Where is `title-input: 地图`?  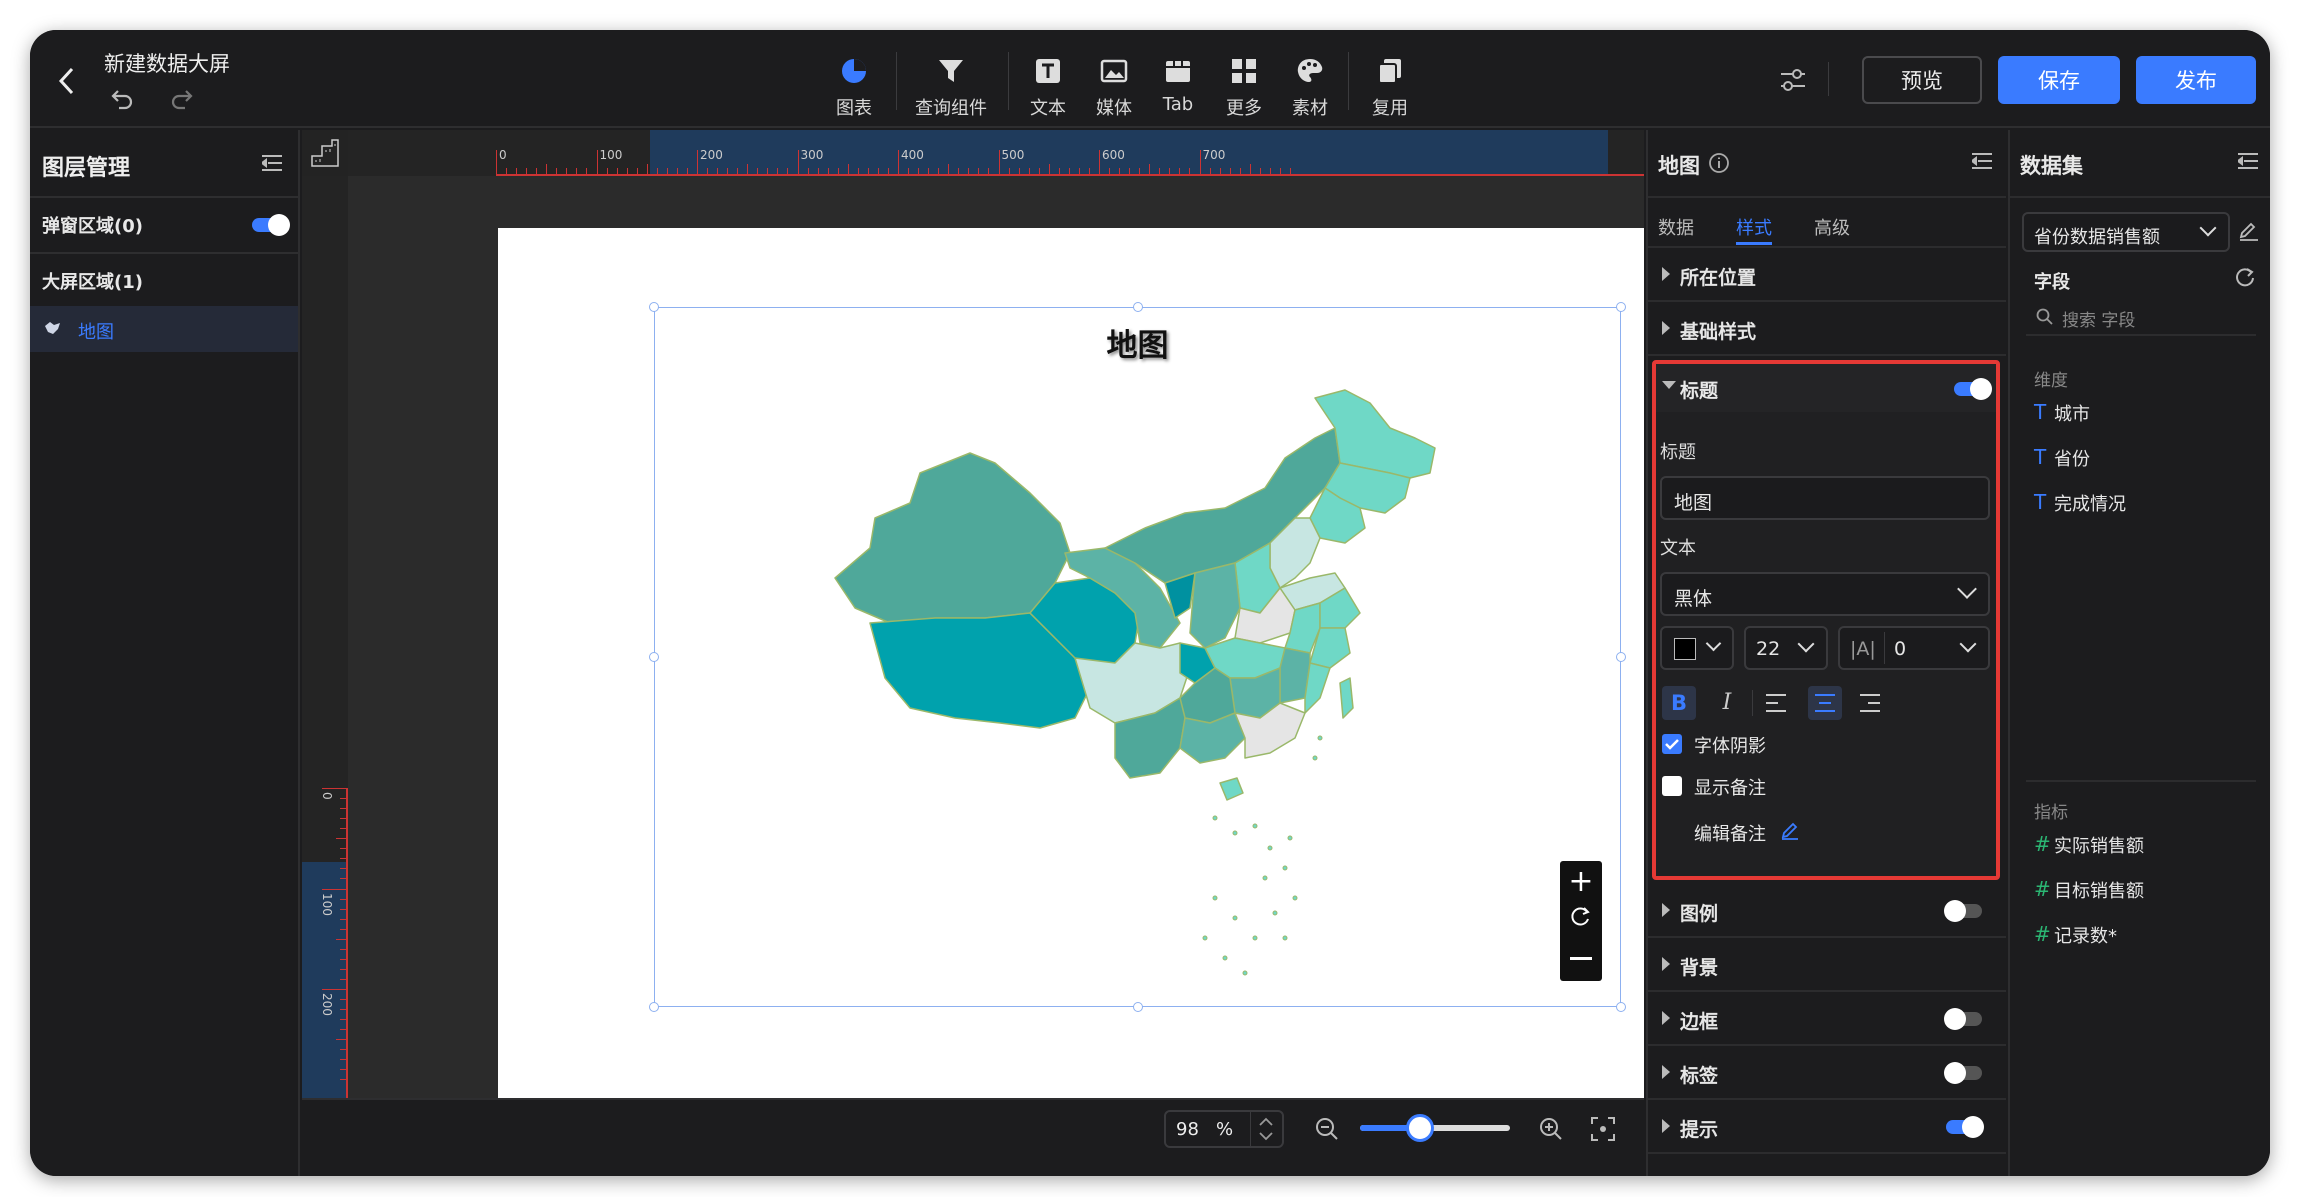 title-input: 地图 is located at coordinates (1825, 498).